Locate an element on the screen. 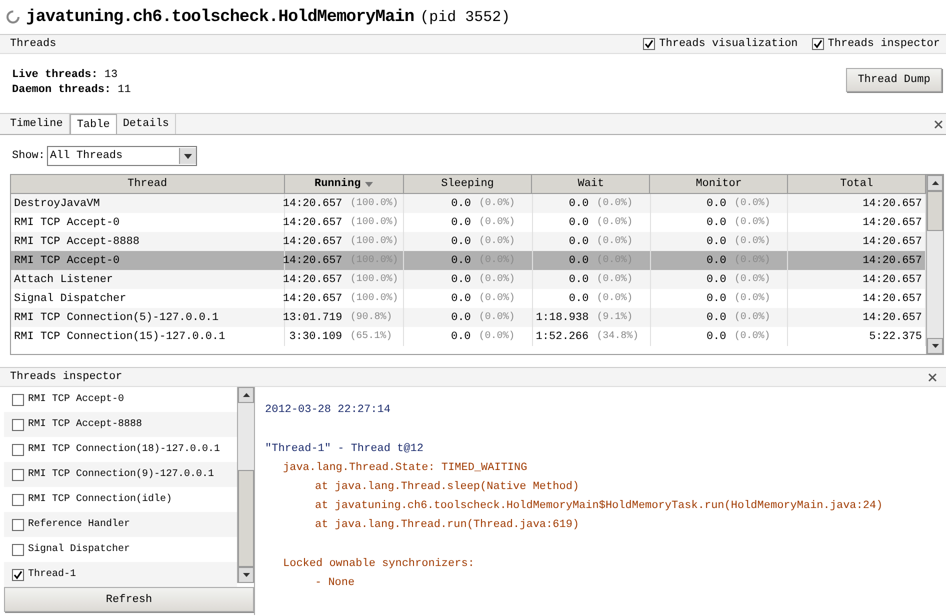  time-value: 1:18.938 is located at coordinates (562, 318).